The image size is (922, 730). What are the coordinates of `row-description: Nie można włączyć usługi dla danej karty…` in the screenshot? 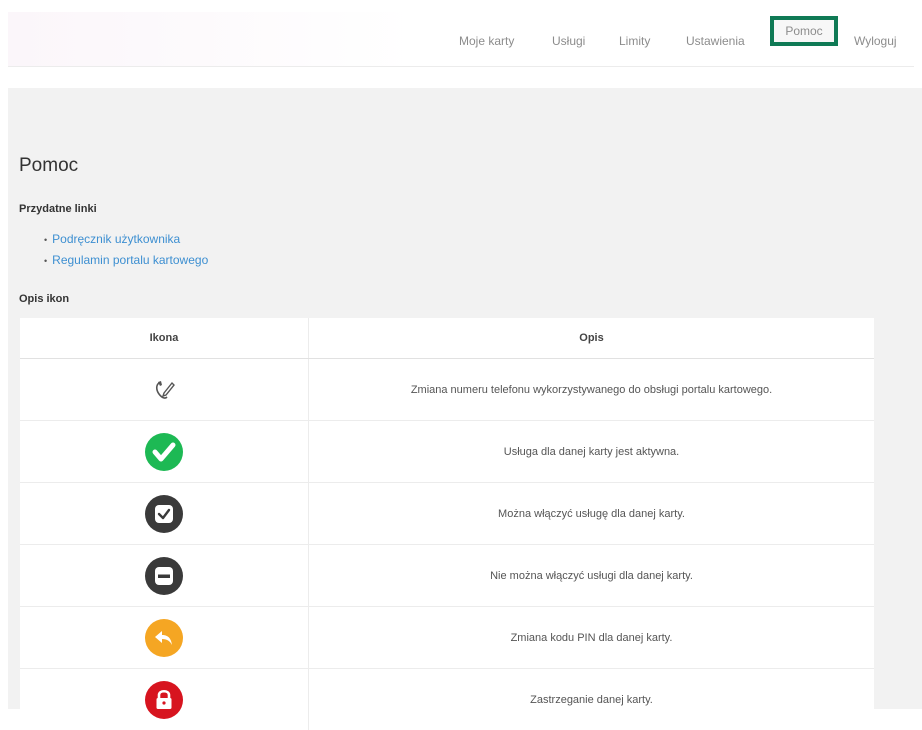 It's located at (592, 576).